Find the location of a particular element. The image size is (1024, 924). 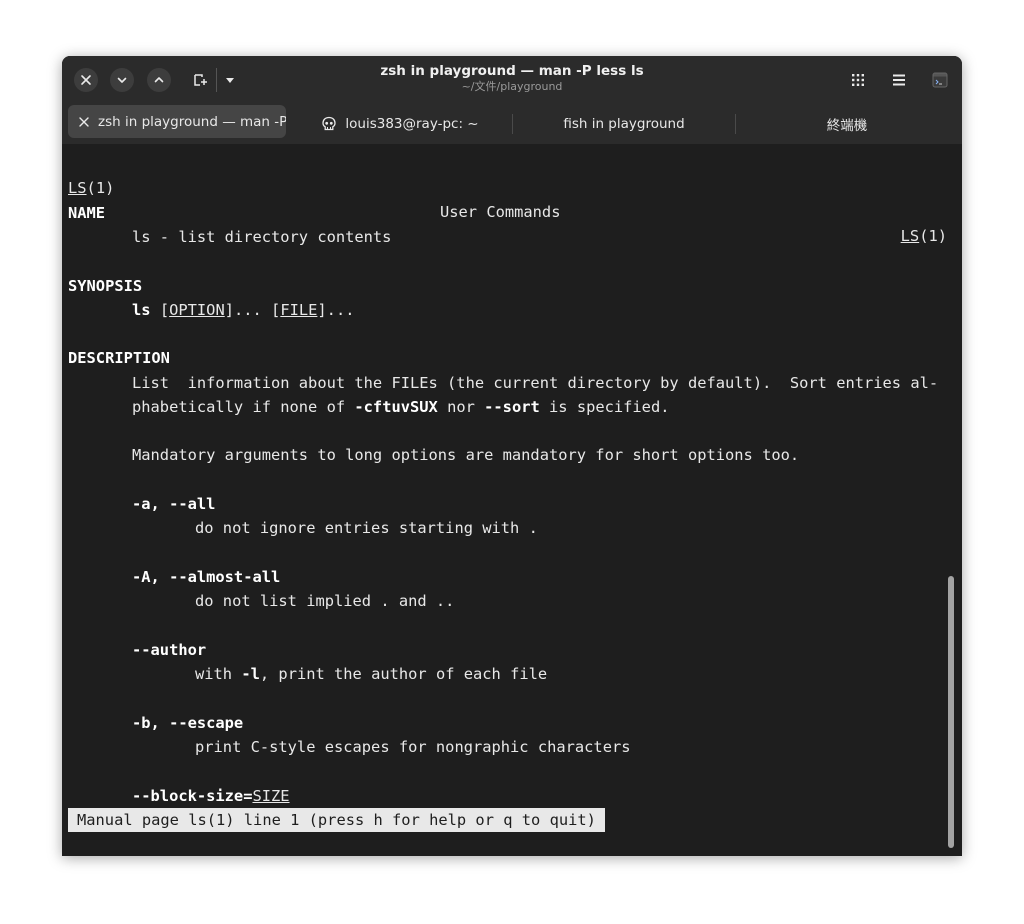

grid-icon is located at coordinates (858, 80).